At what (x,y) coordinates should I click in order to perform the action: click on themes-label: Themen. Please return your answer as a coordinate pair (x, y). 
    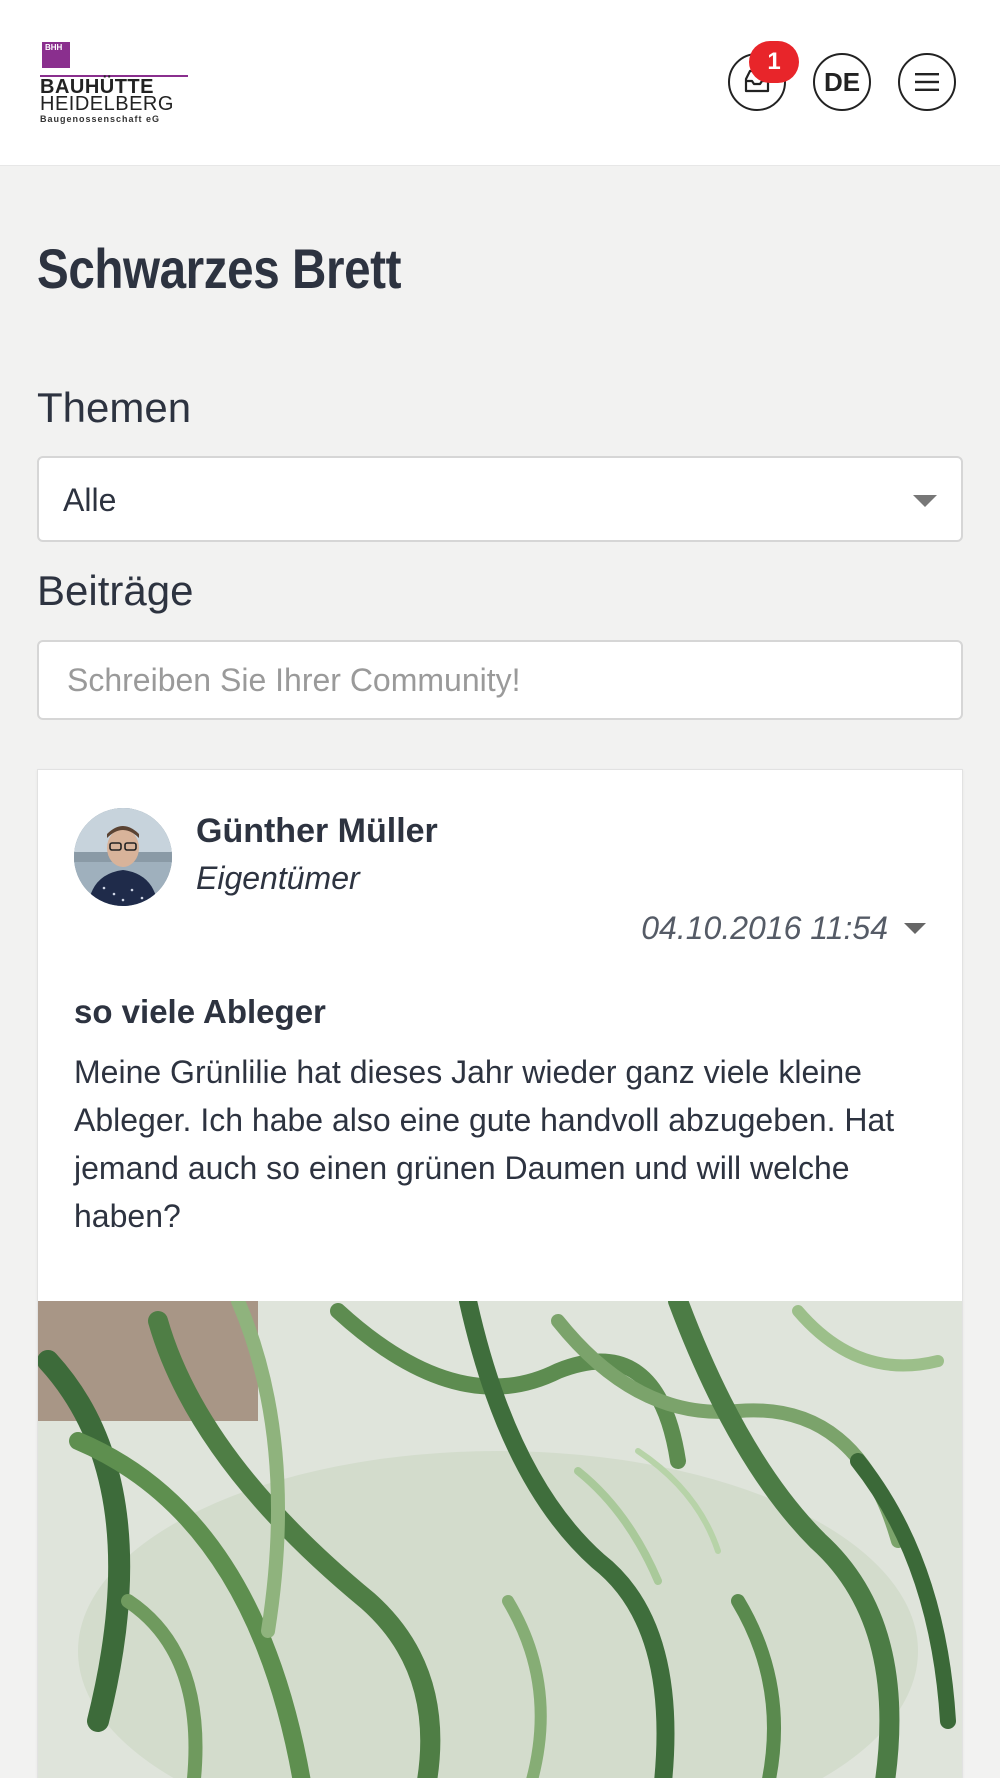
    Looking at the image, I should click on (114, 407).